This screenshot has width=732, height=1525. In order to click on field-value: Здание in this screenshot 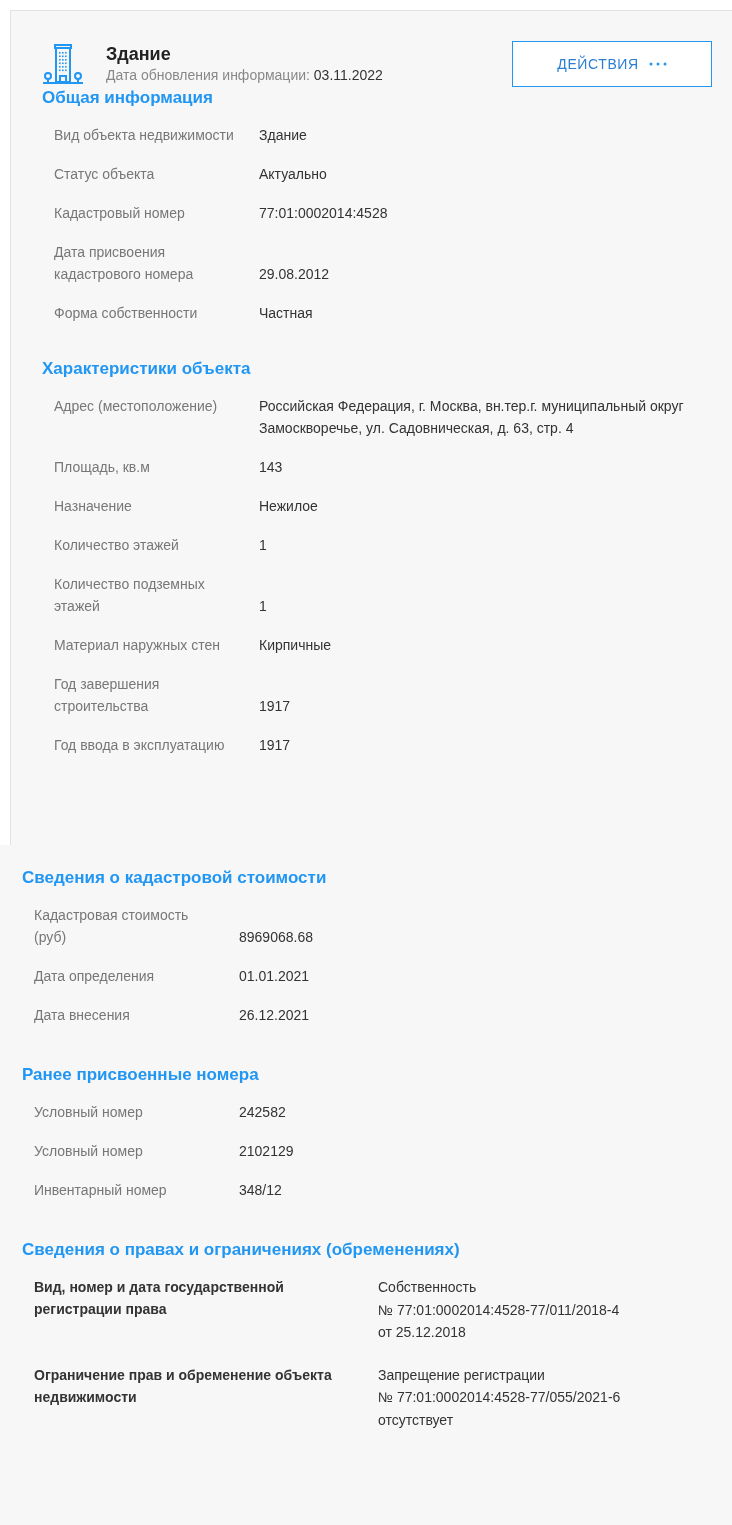, I will do `click(283, 135)`.